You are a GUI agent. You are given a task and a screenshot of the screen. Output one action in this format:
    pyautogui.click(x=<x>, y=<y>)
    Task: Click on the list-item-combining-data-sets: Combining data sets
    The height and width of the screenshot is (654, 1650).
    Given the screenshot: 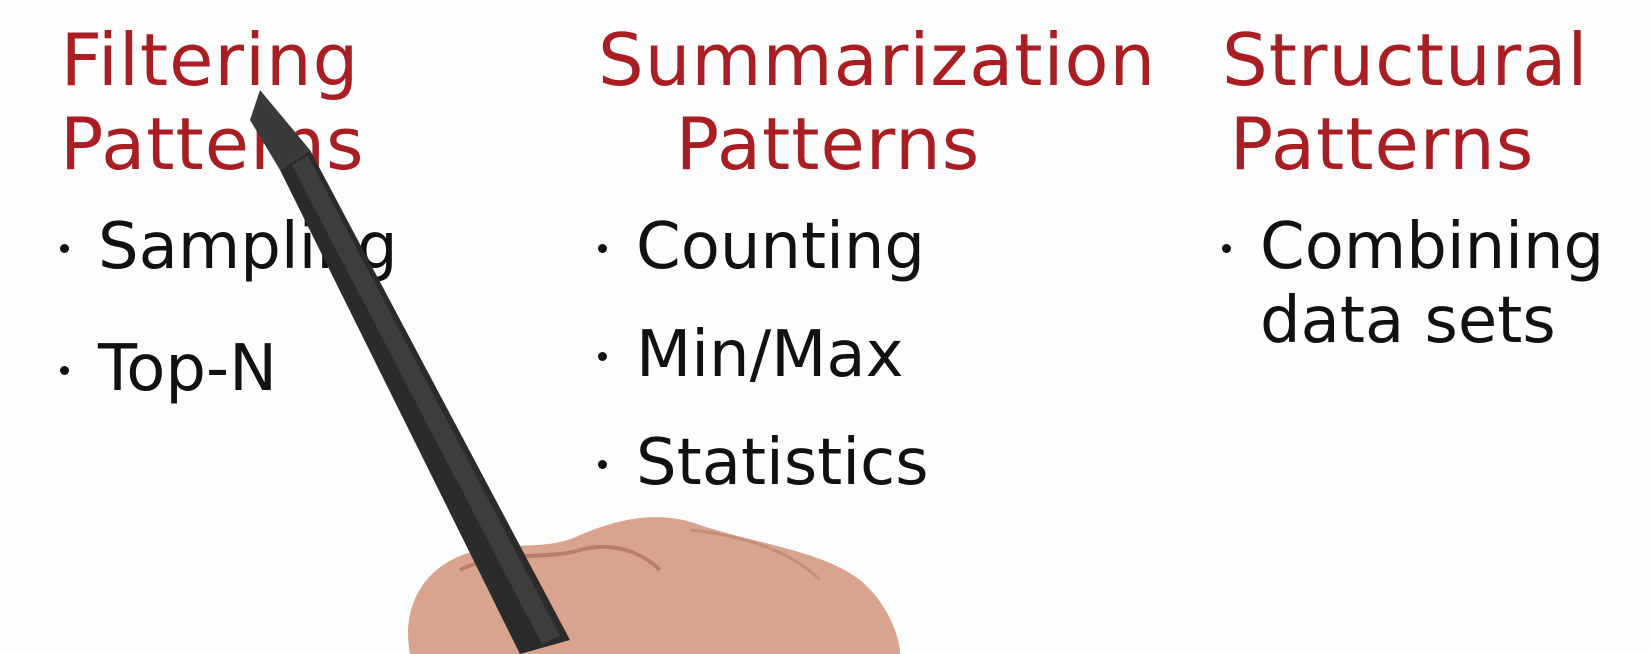 What is the action you would take?
    pyautogui.click(x=1413, y=284)
    